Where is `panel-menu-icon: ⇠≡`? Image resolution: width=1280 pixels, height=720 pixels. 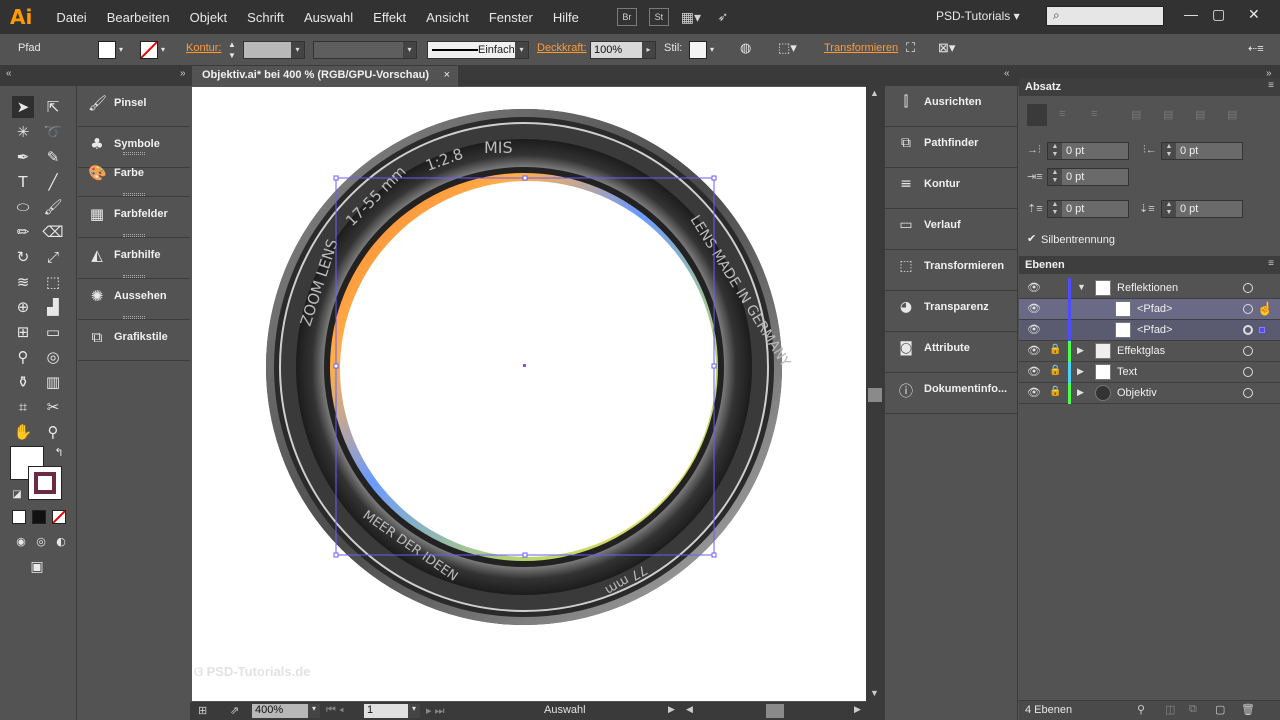
panel-menu-icon: ⇠≡ is located at coordinates (1256, 48).